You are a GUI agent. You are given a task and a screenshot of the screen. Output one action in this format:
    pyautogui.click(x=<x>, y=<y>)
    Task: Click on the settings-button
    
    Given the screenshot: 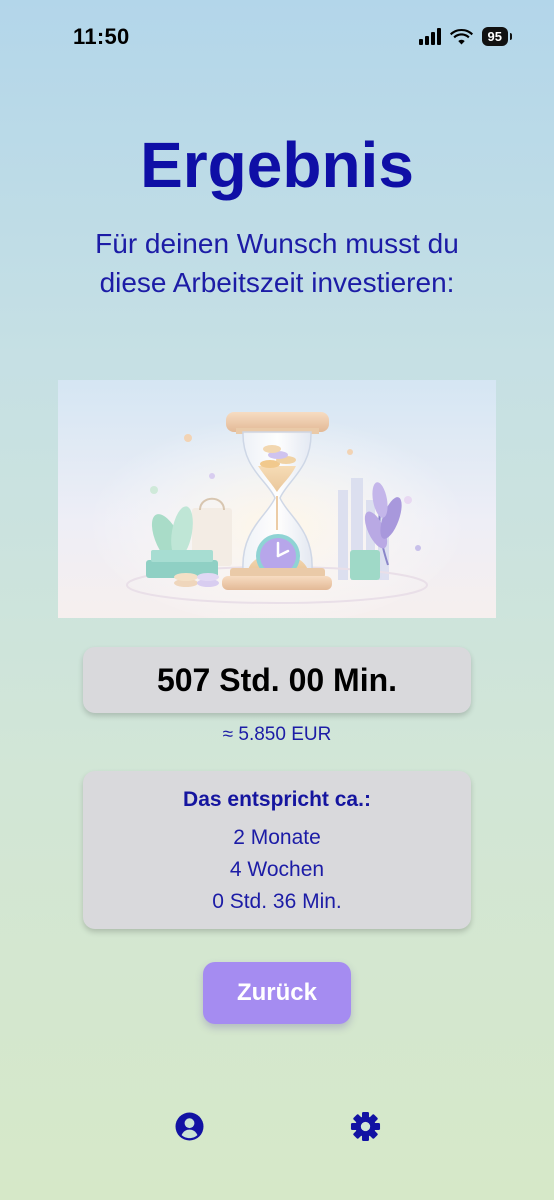 What is the action you would take?
    pyautogui.click(x=365, y=1126)
    